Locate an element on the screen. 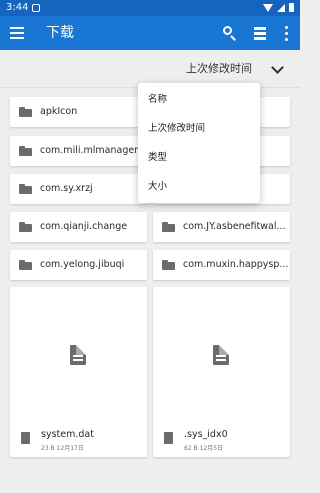  folder-item: com.sy.xrzj is located at coordinates (78, 189).